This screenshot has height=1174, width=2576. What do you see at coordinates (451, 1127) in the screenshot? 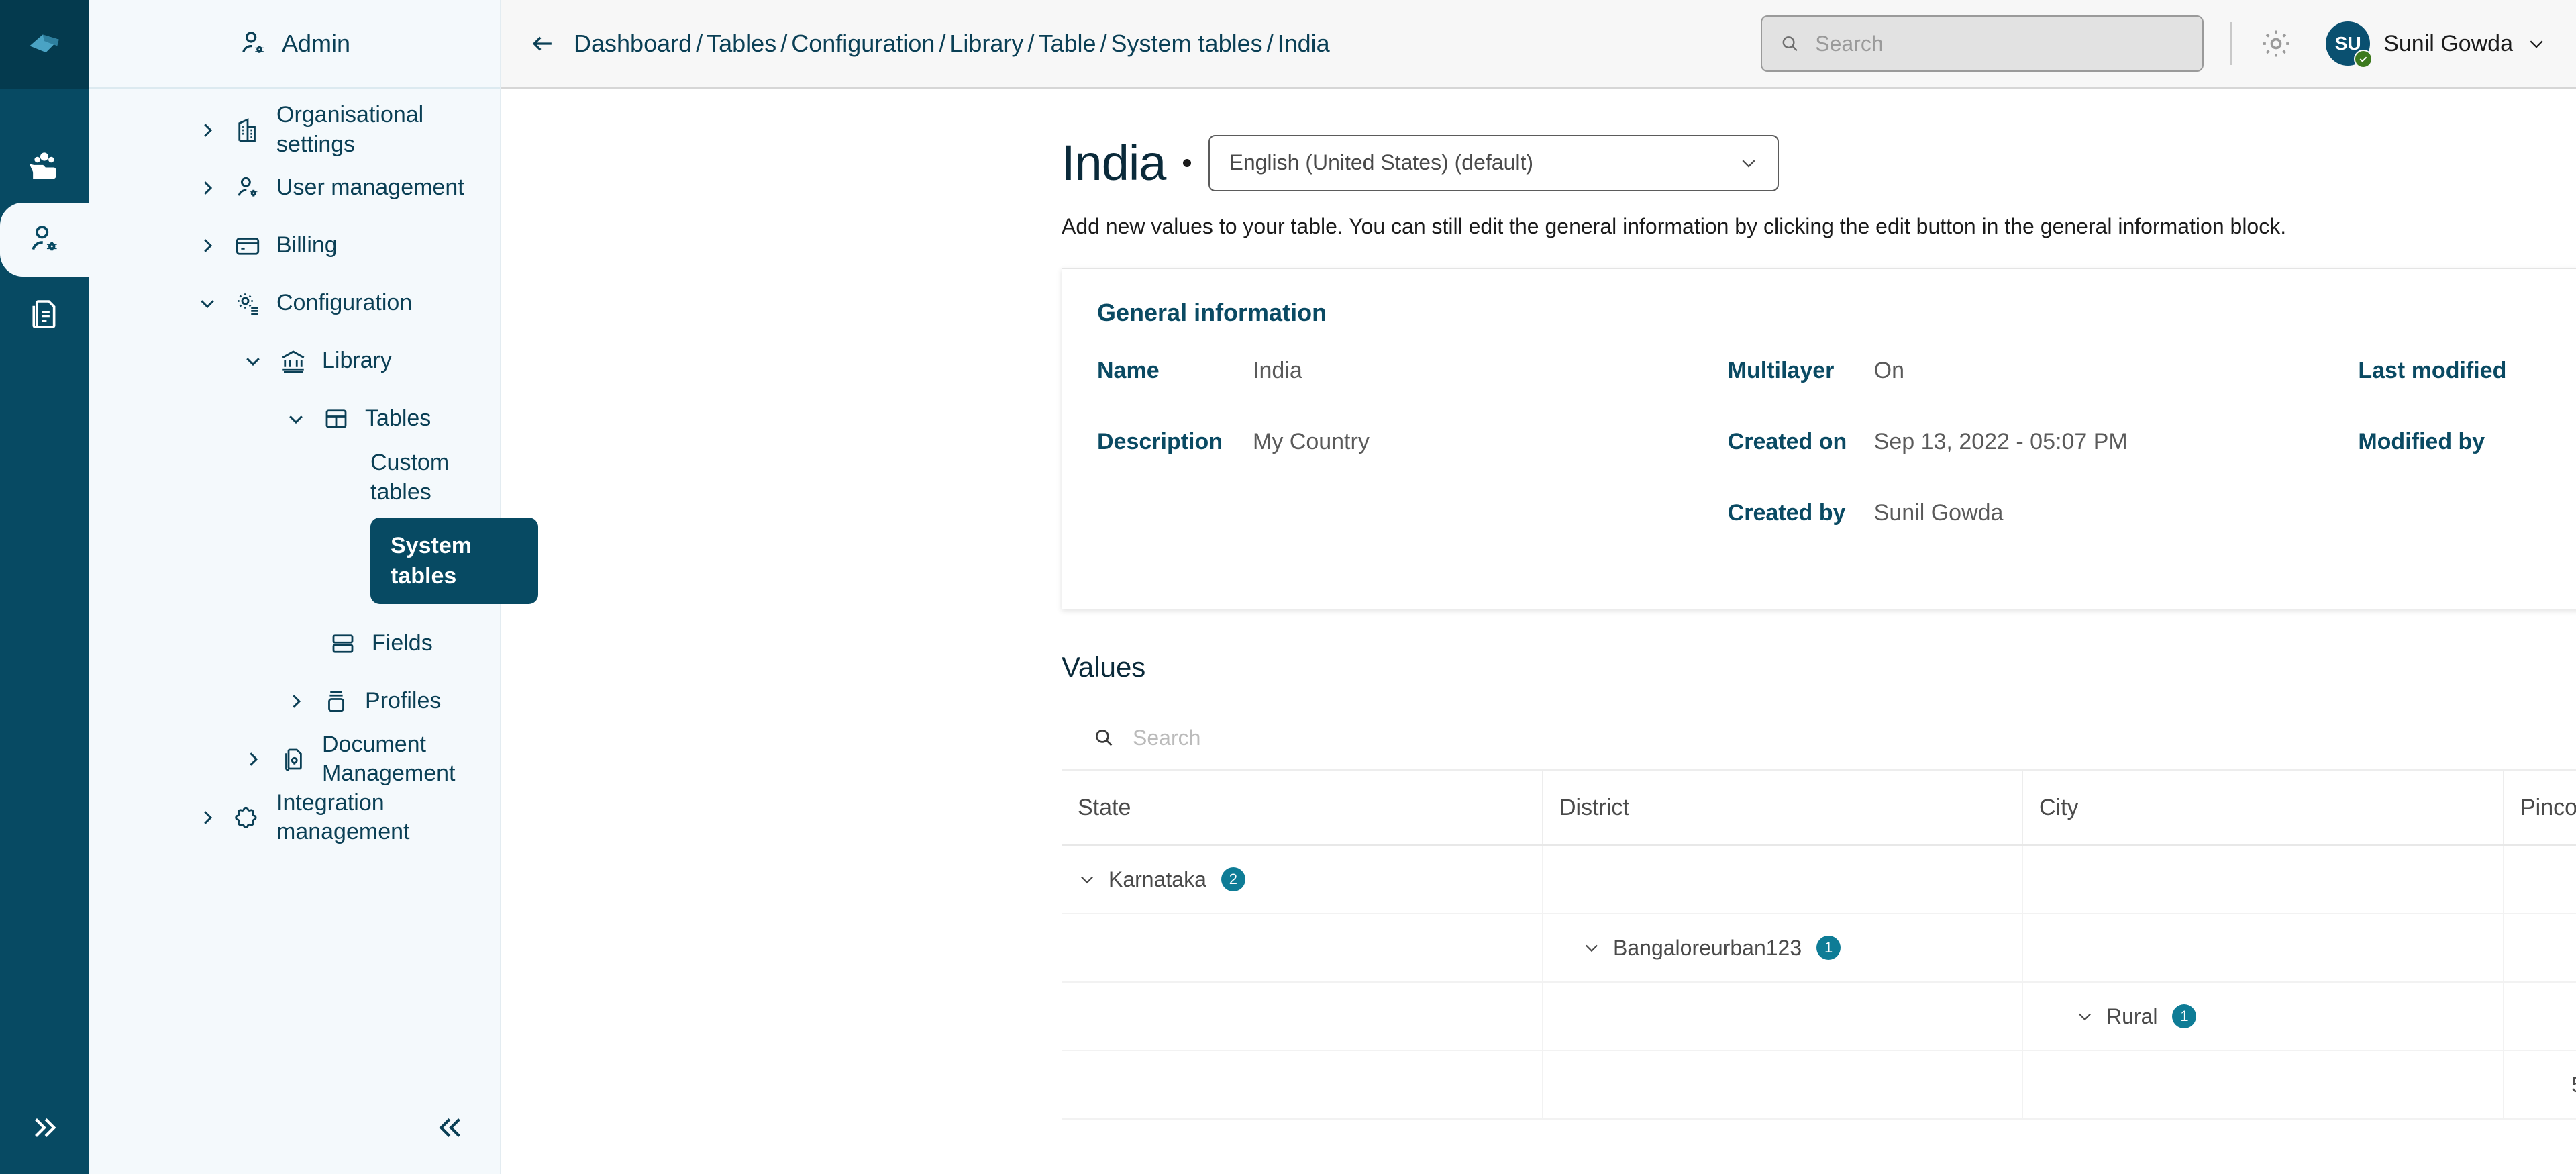
I see `sidebar-collapse-button` at bounding box center [451, 1127].